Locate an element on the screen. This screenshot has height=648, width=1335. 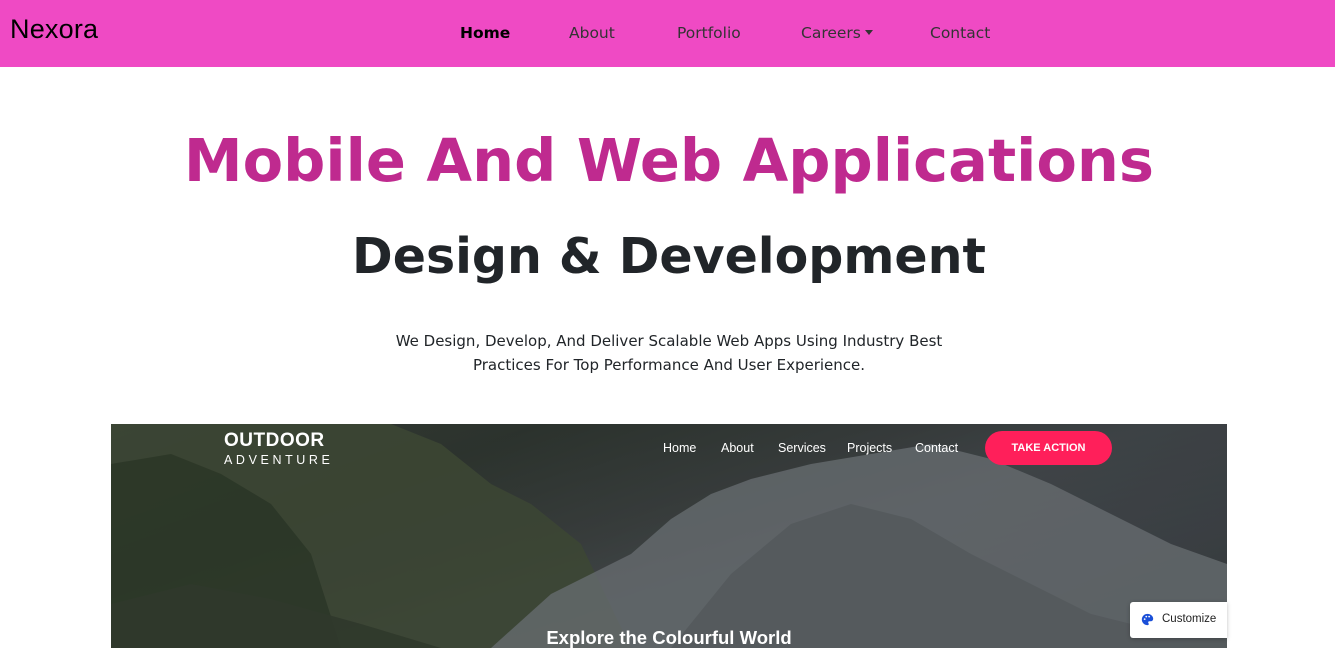
preview-logo-sub: ADVENTURE is located at coordinates (279, 460).